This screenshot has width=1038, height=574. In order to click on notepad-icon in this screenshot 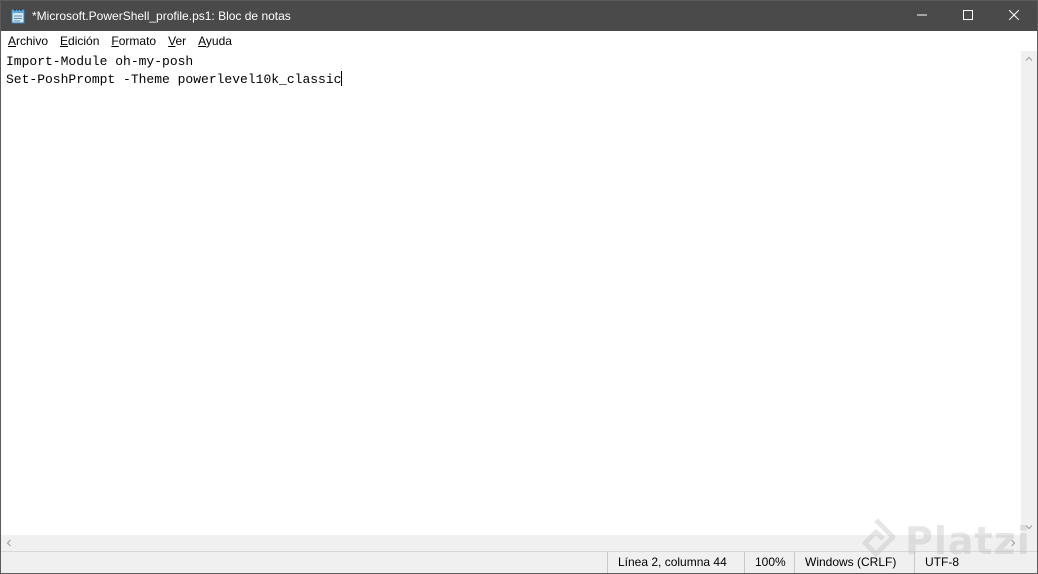, I will do `click(18, 16)`.